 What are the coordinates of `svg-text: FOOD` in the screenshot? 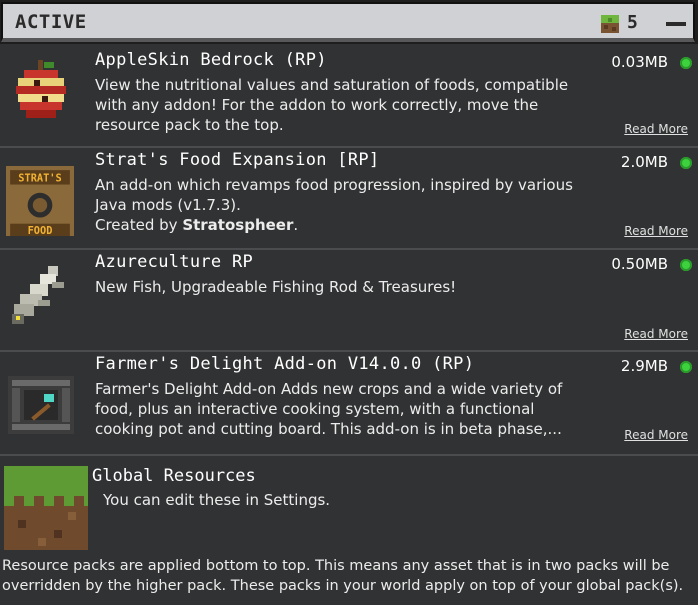 It's located at (40, 230).